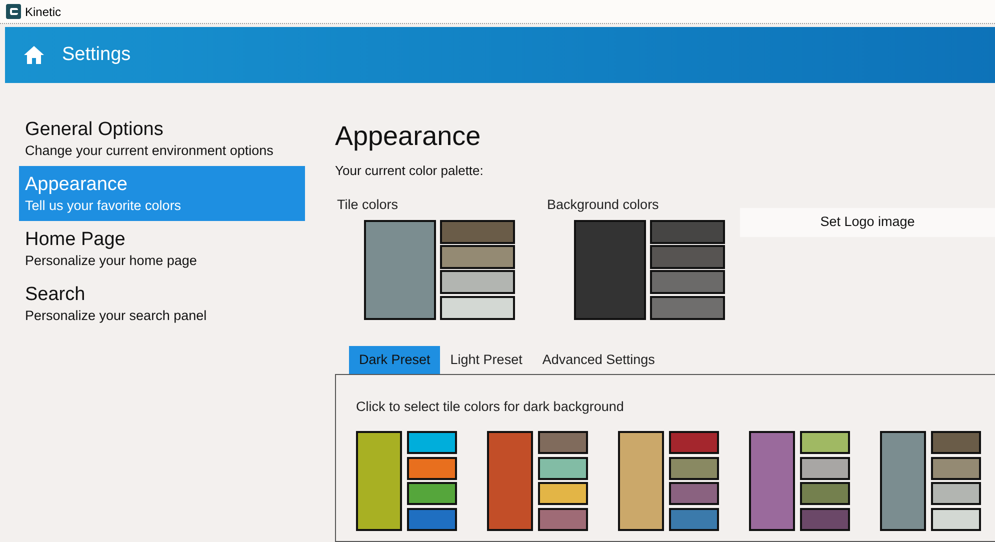 The height and width of the screenshot is (542, 995). Describe the element at coordinates (162, 138) in the screenshot. I see `sidebar-item: General Options Change your current environment options` at that location.